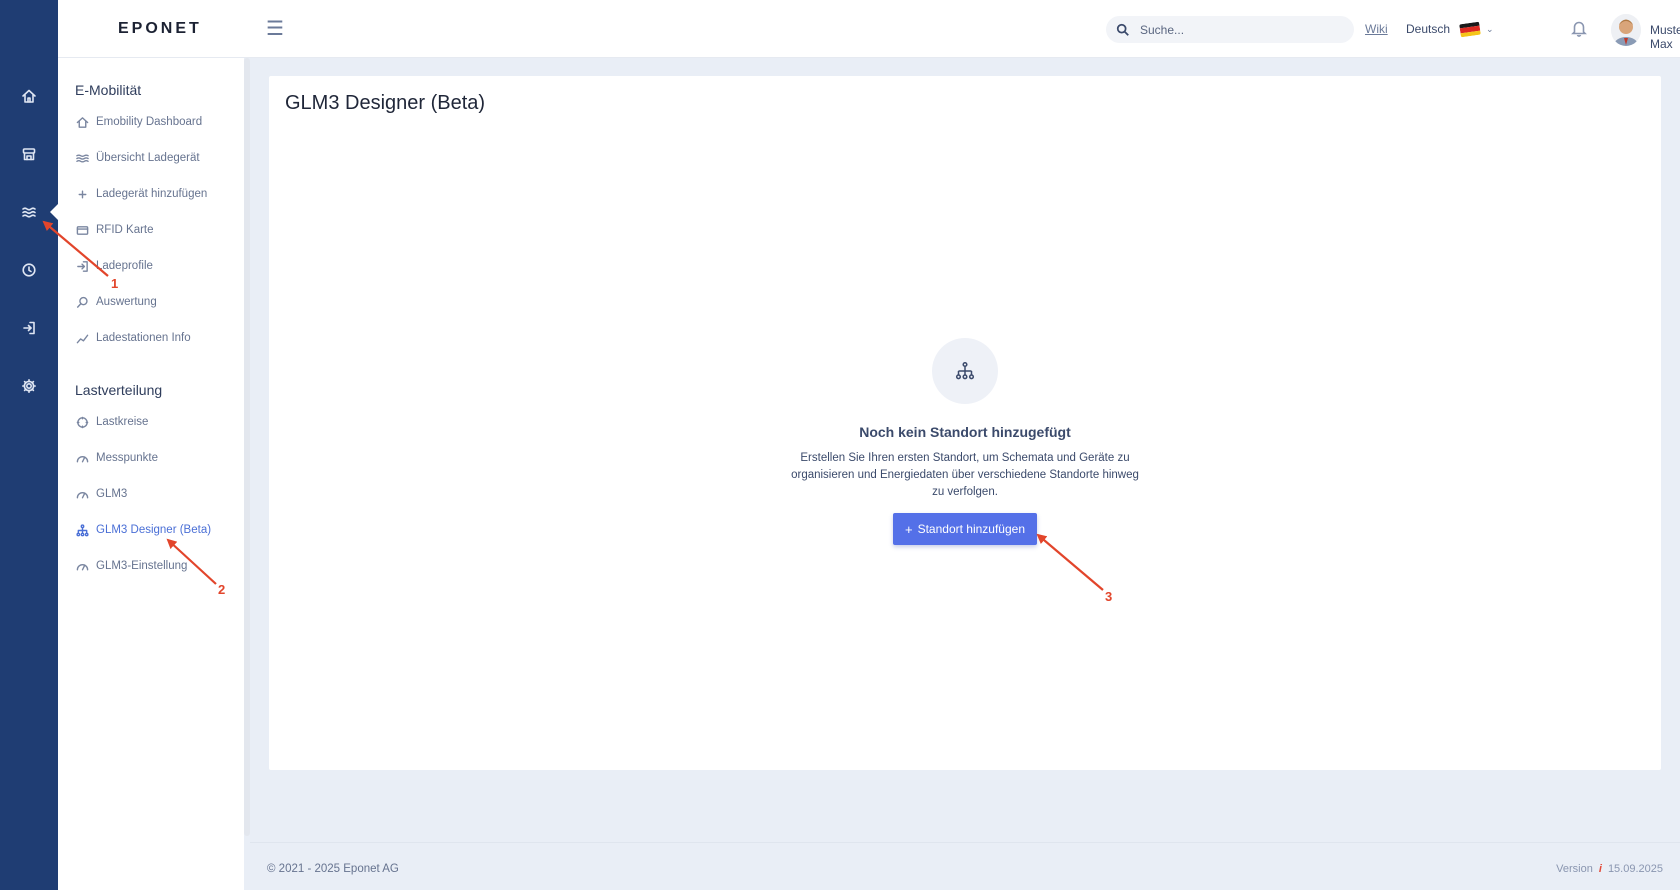 The image size is (1680, 890). I want to click on user-menu: Muster Max ⌄, so click(1665, 37).